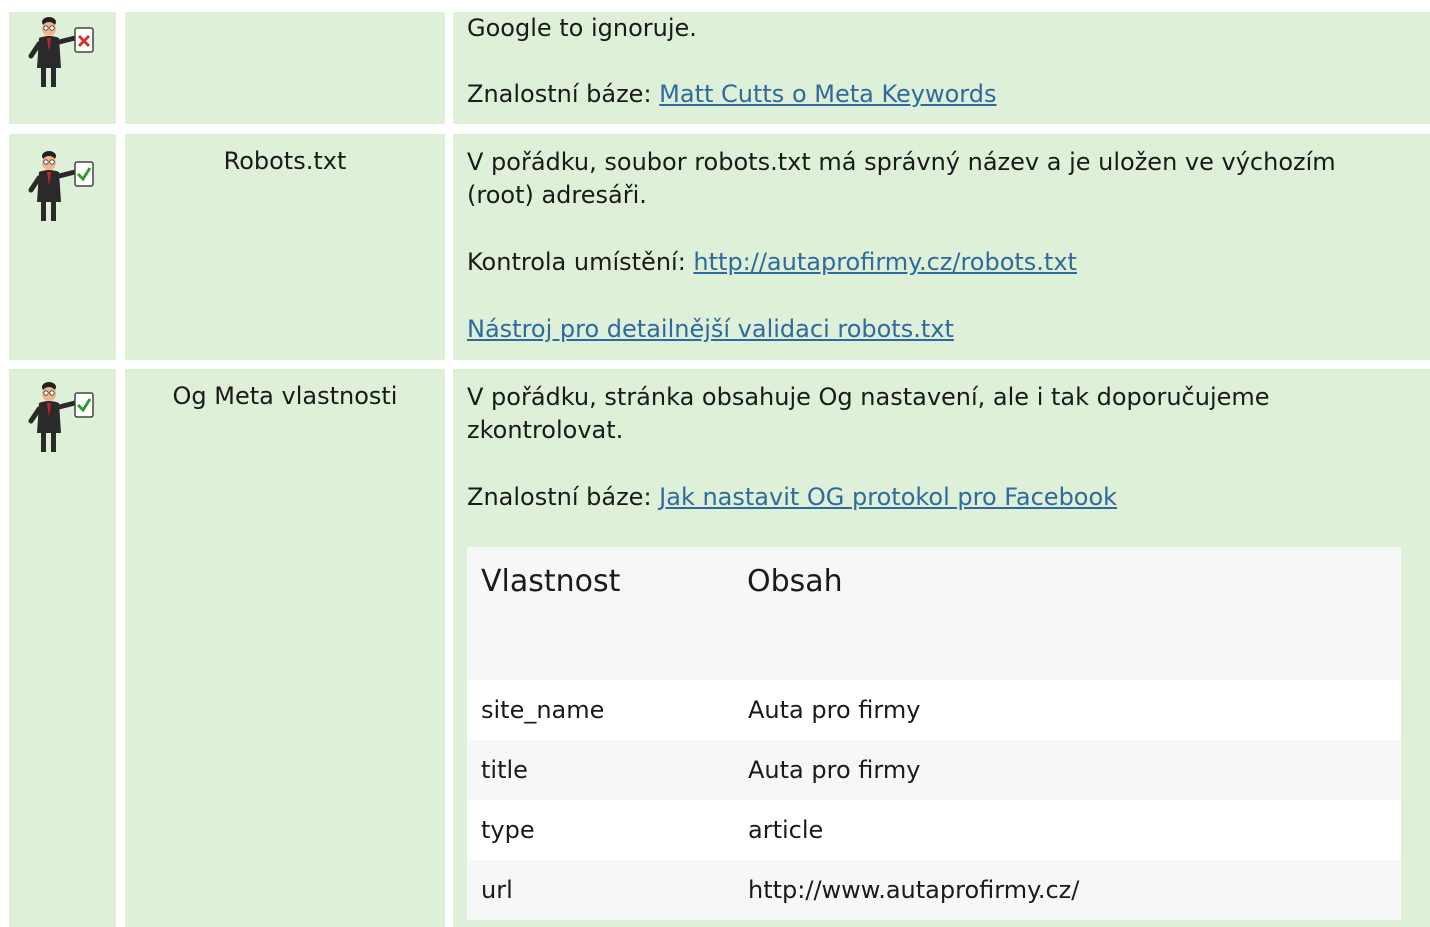  What do you see at coordinates (551, 581) in the screenshot?
I see `og-header-property: Vlastnost` at bounding box center [551, 581].